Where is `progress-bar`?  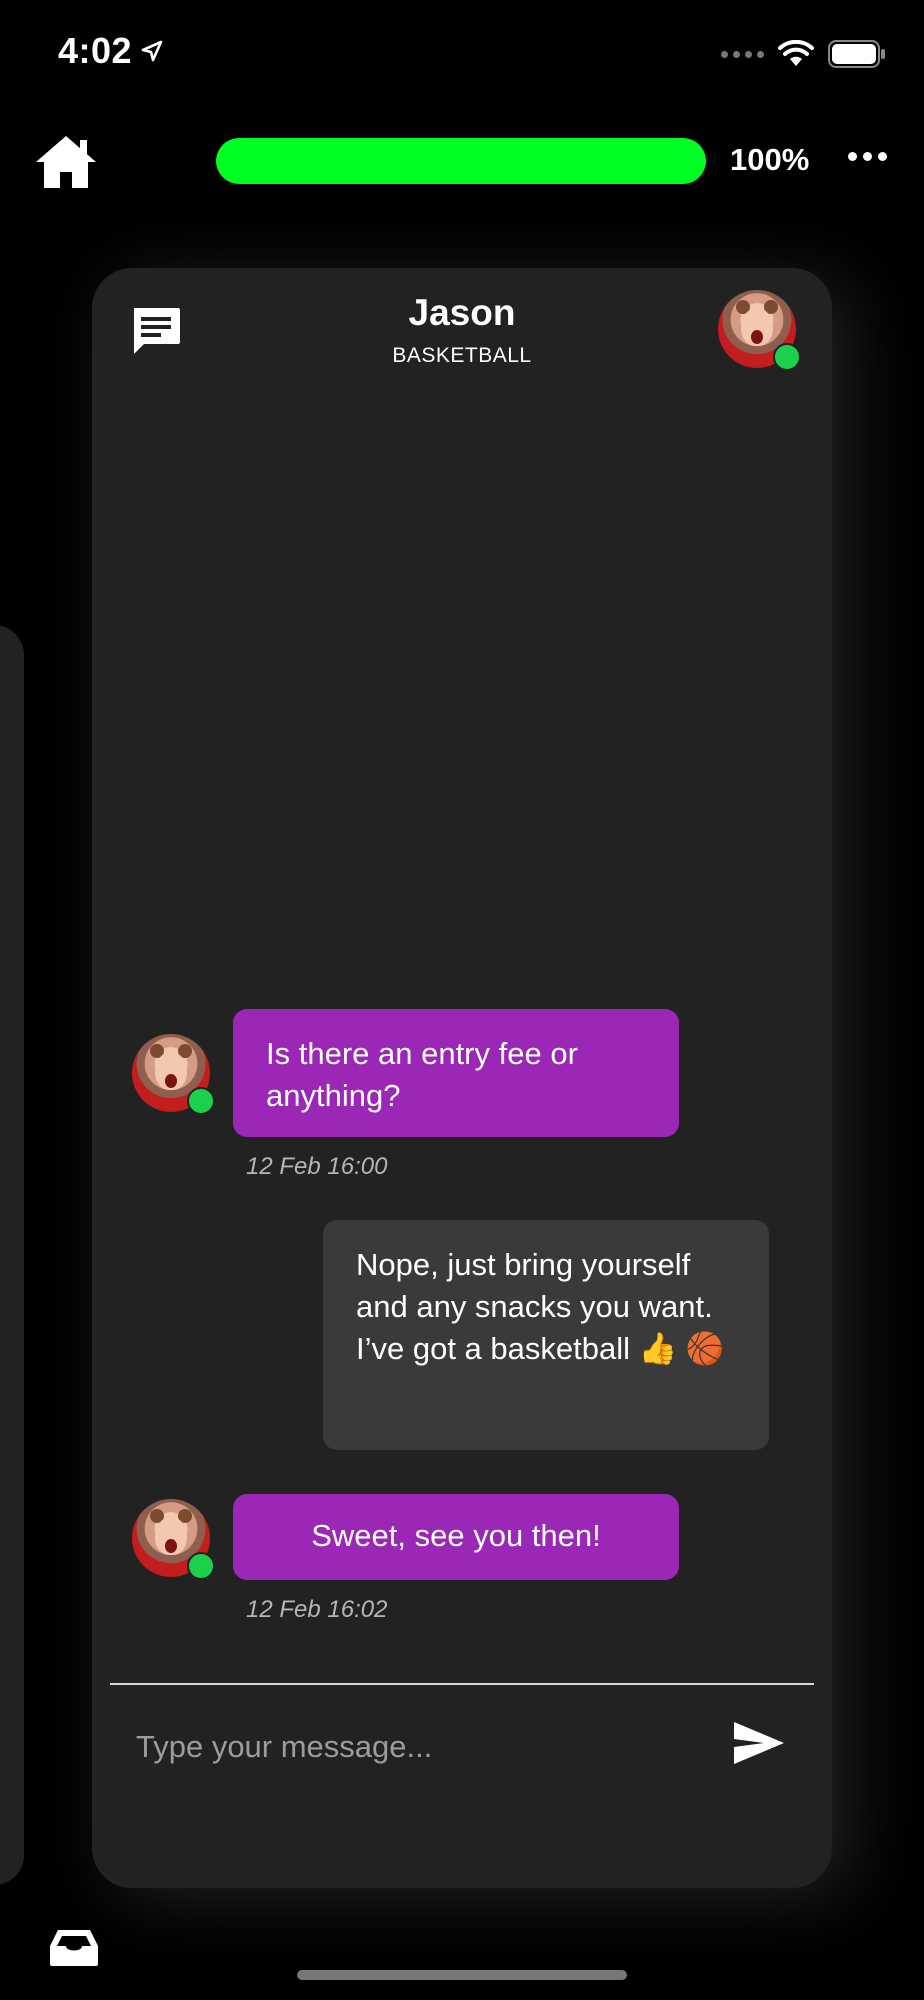
progress-bar is located at coordinates (461, 161).